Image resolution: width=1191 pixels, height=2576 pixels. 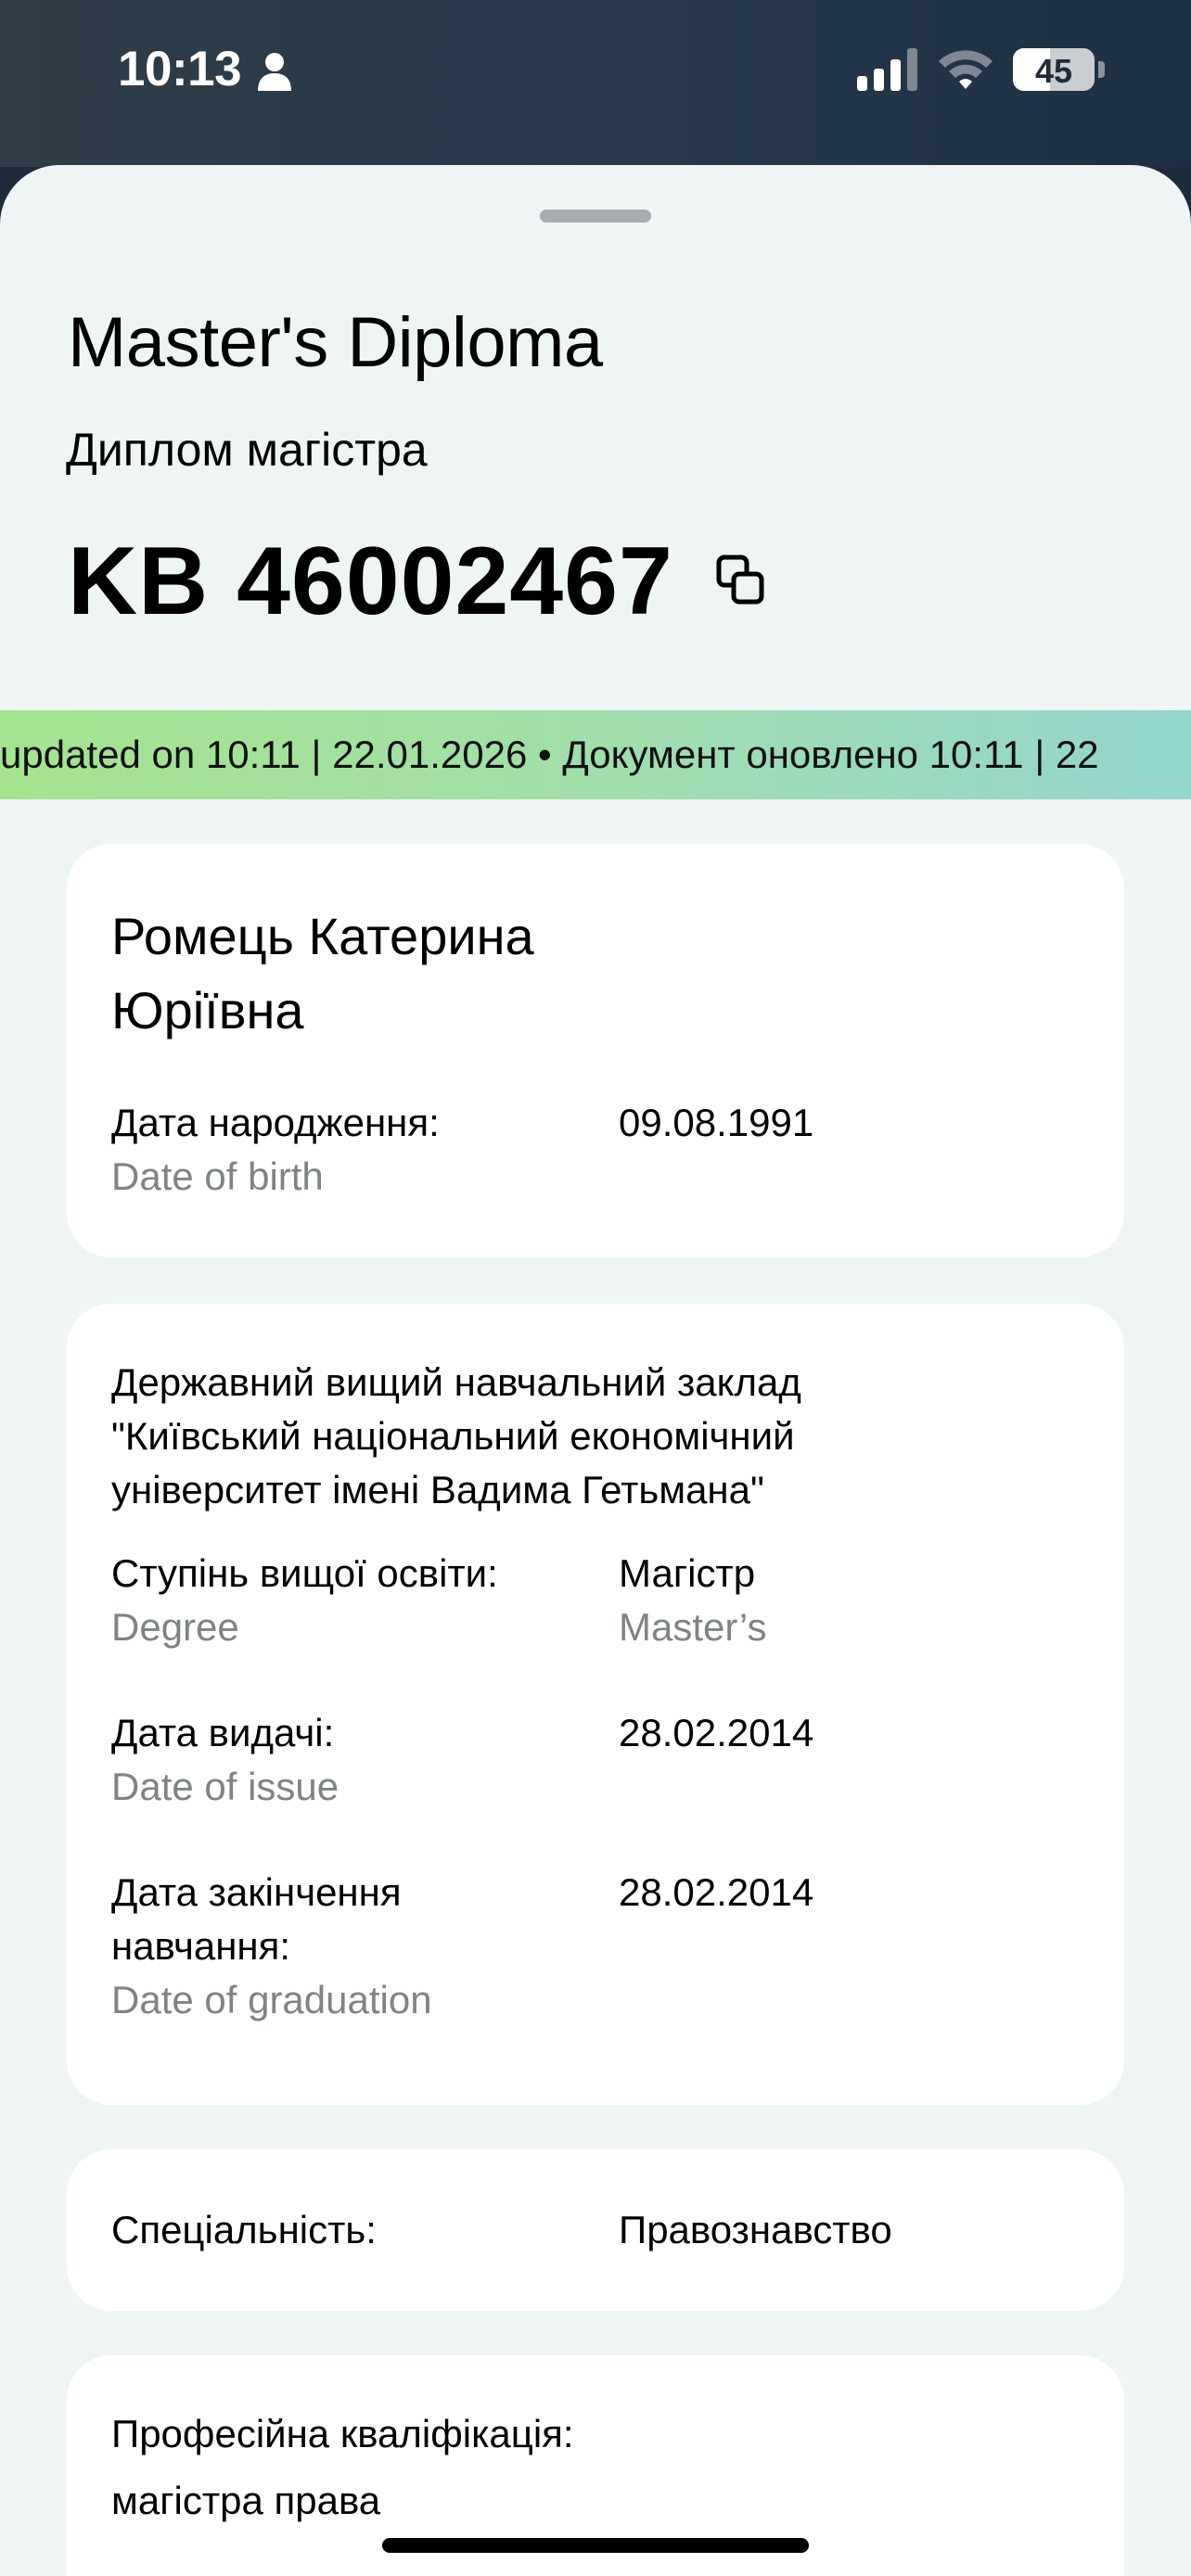 I want to click on person-icon, so click(x=274, y=72).